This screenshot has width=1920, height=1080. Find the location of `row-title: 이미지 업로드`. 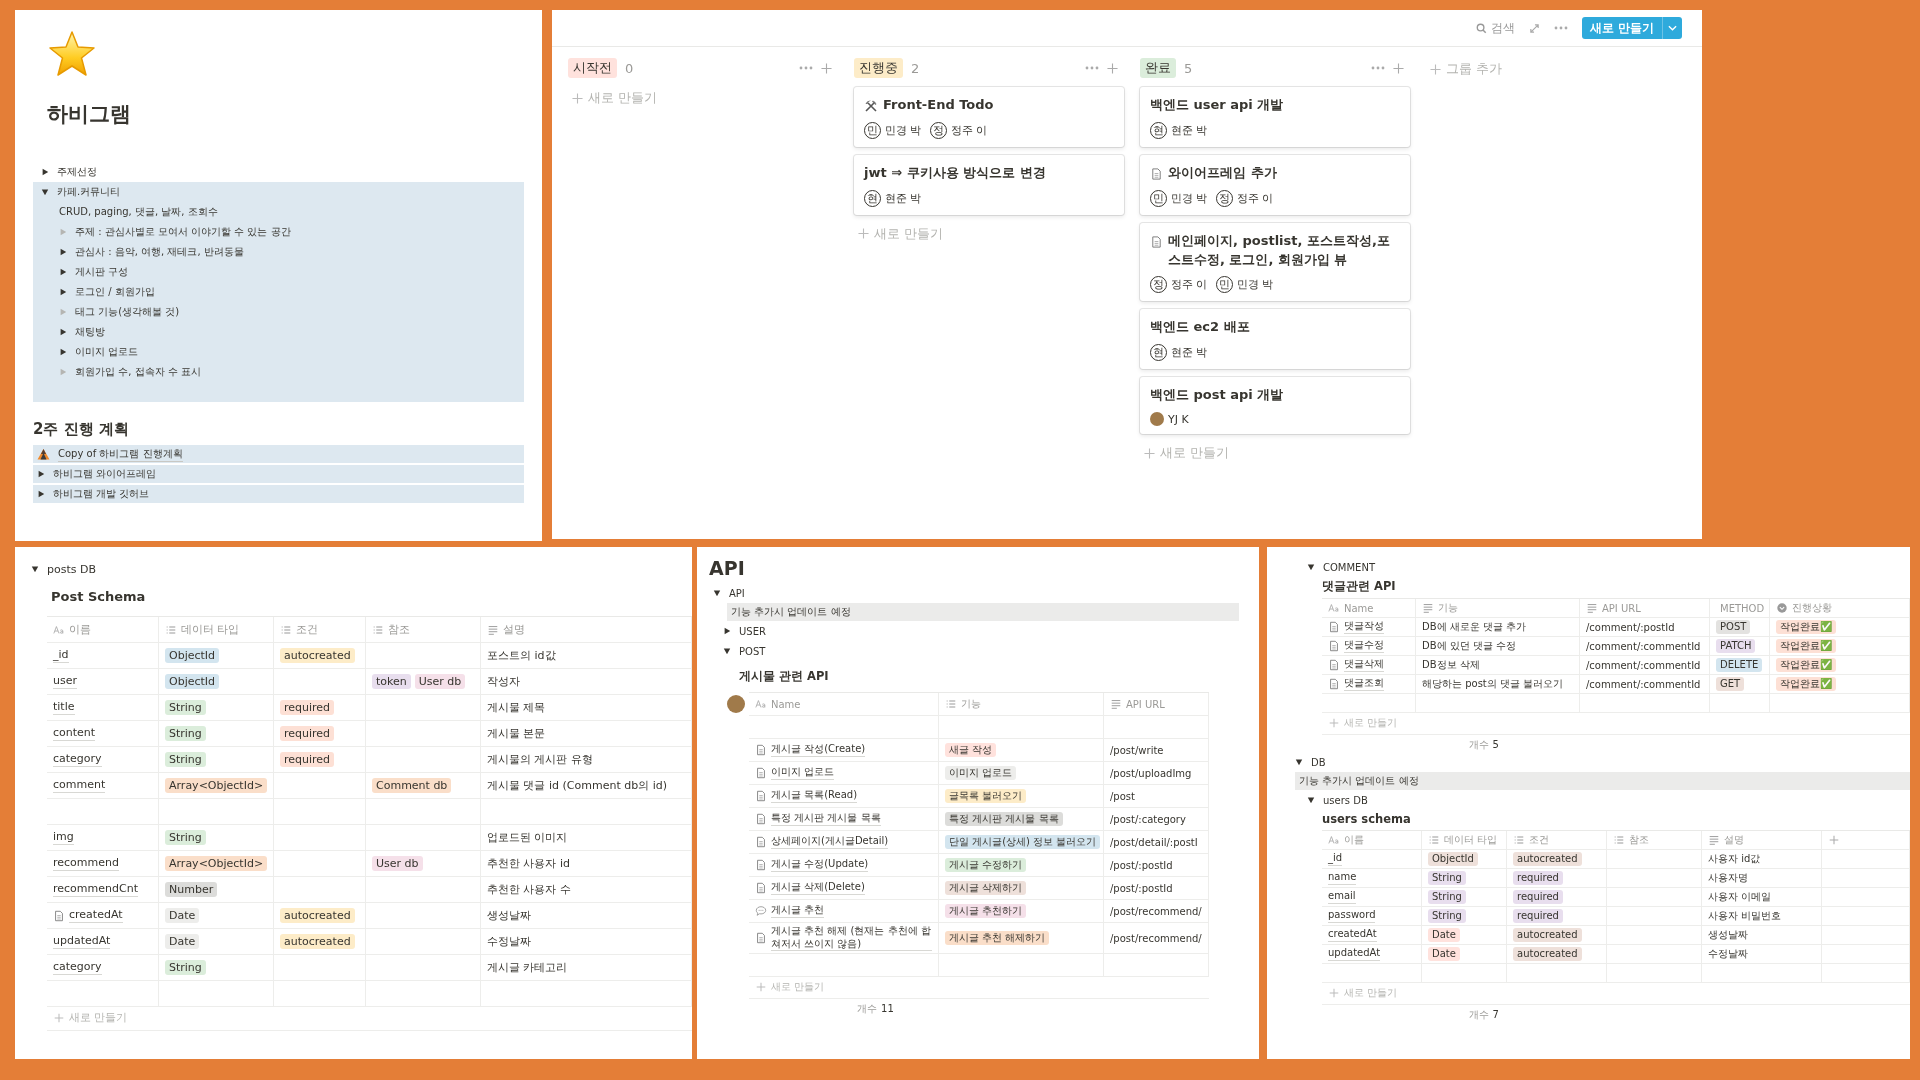

row-title: 이미지 업로드 is located at coordinates (803, 773).